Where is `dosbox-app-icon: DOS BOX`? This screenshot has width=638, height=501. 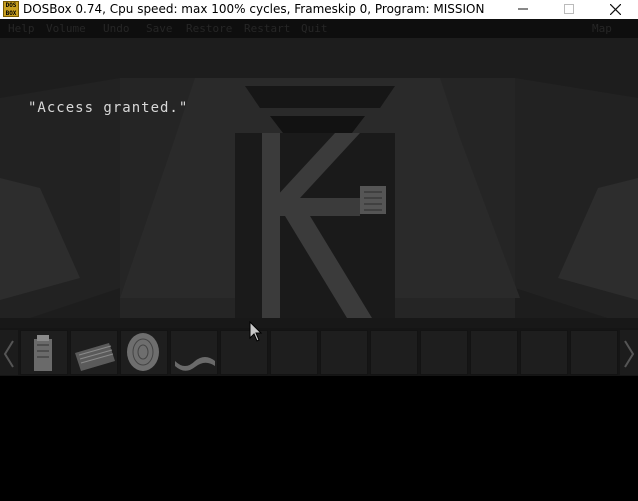
dosbox-app-icon: DOS BOX is located at coordinates (11, 9).